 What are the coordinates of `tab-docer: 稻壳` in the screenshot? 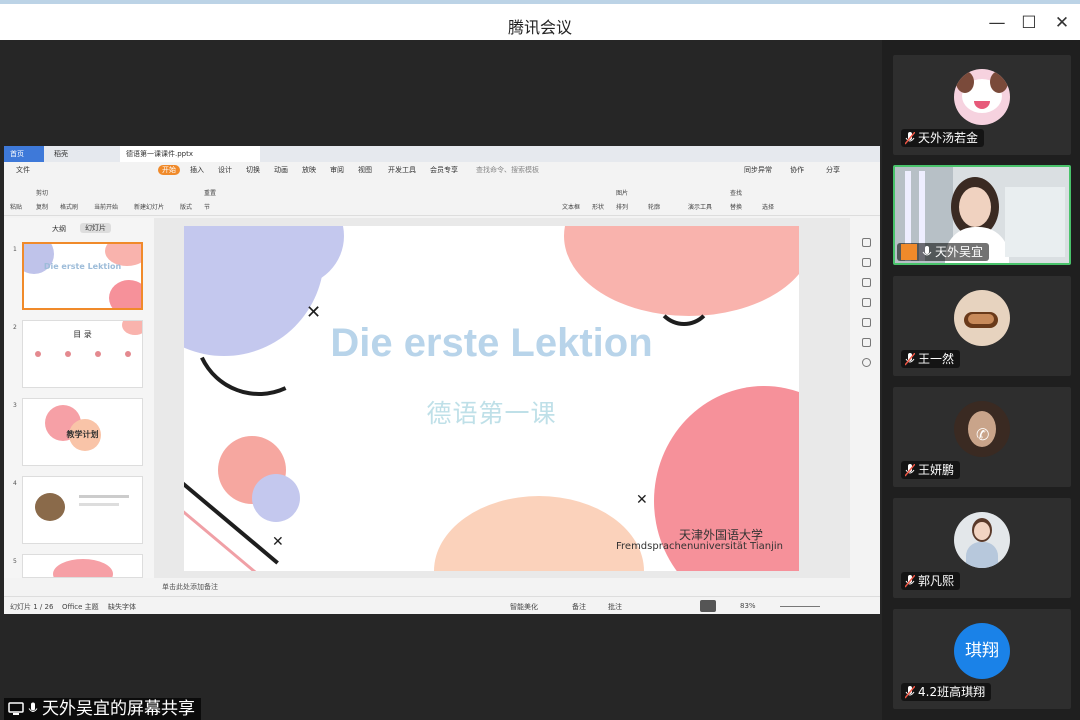 It's located at (61, 154).